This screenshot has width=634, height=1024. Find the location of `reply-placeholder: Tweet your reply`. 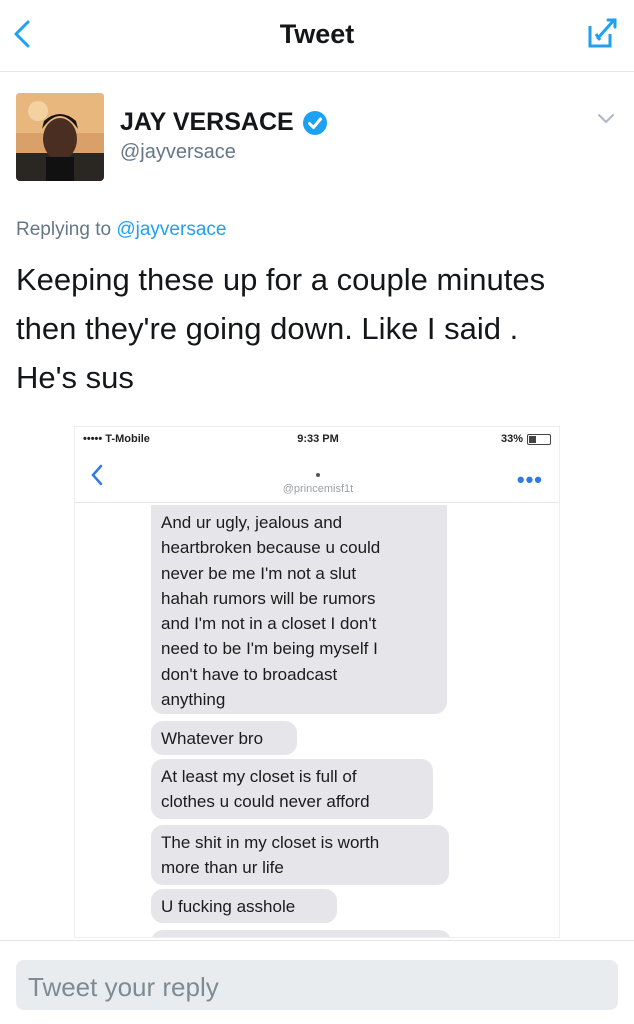

reply-placeholder: Tweet your reply is located at coordinates (123, 987).